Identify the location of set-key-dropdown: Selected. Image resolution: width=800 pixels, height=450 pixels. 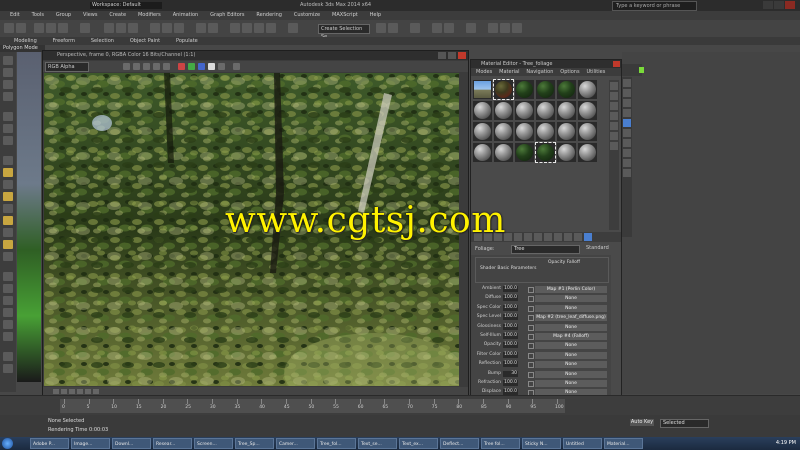
(684, 423).